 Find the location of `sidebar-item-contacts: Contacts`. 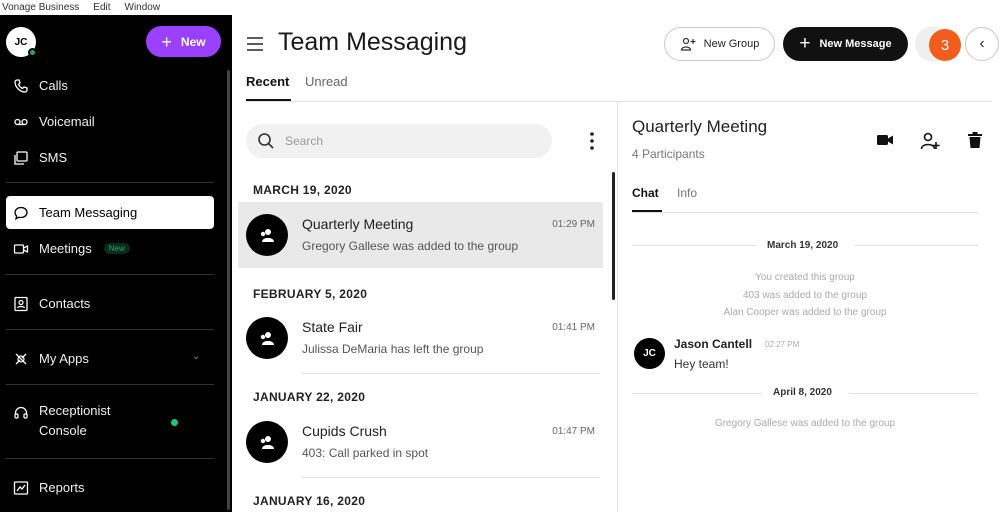

sidebar-item-contacts: Contacts is located at coordinates (110, 303).